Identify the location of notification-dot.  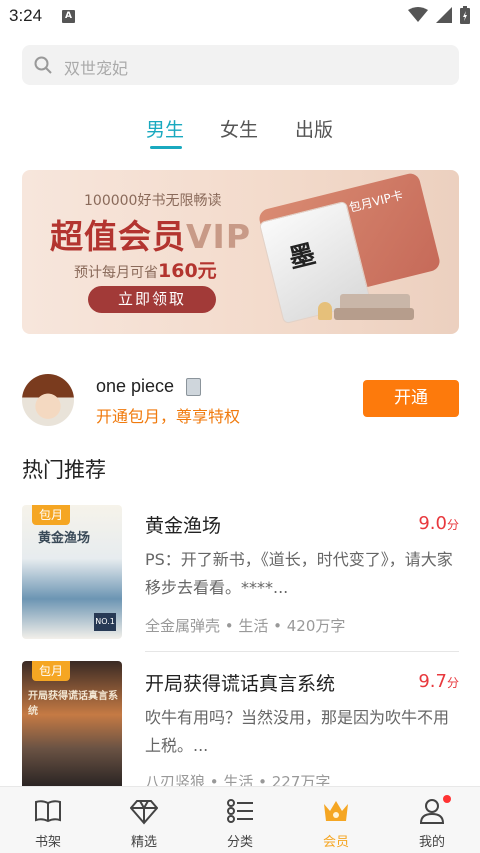
(447, 799).